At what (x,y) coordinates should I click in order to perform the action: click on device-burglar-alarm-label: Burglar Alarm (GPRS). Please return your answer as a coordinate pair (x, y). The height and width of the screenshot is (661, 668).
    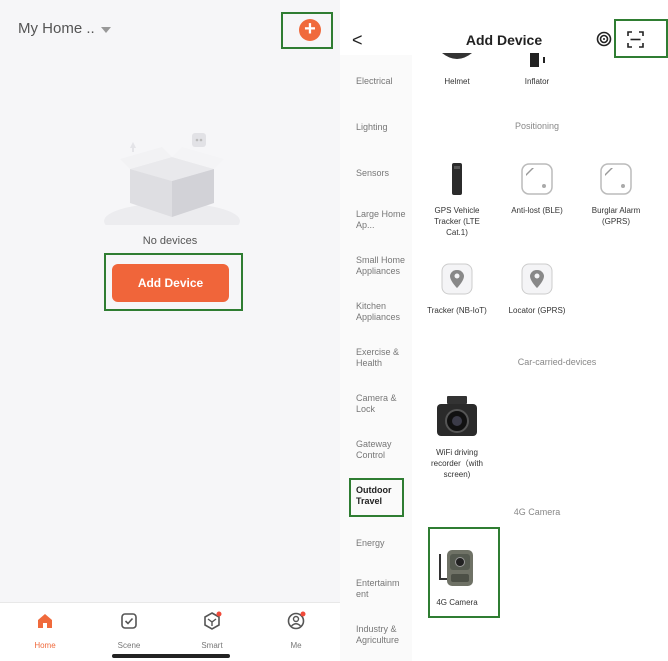
    Looking at the image, I should click on (616, 216).